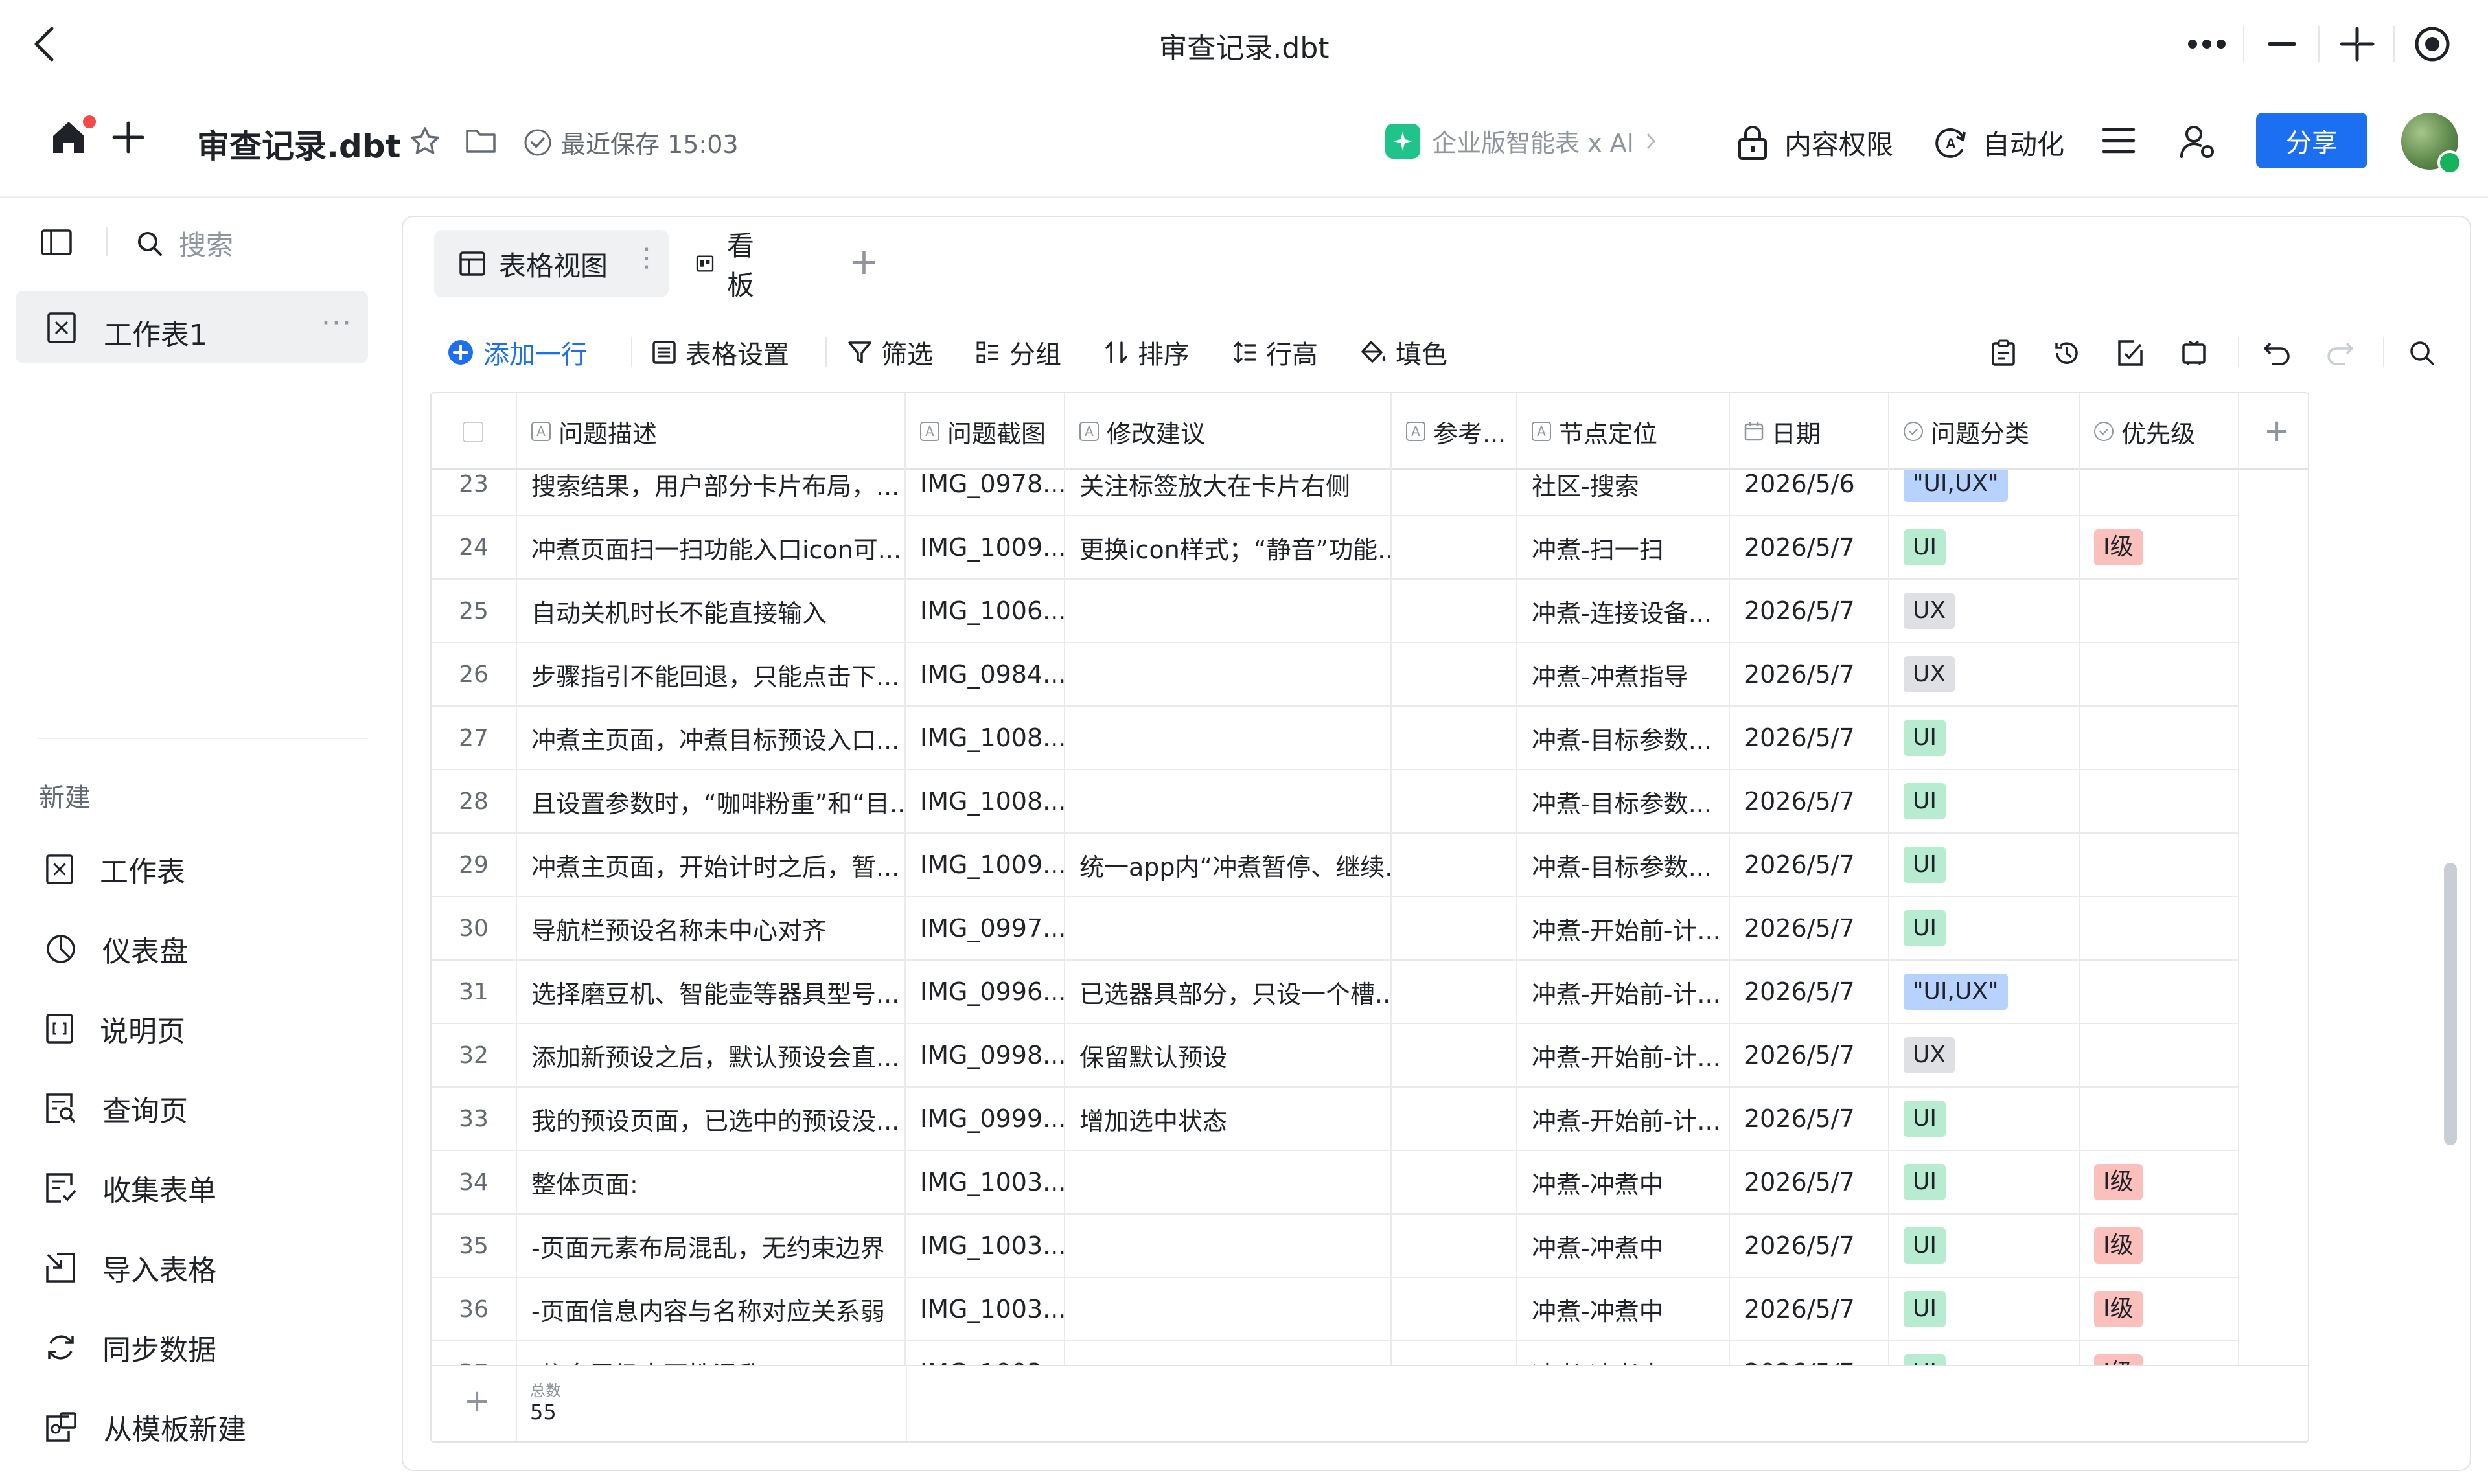 The width and height of the screenshot is (2488, 1484). Describe the element at coordinates (1018, 352) in the screenshot. I see `group-button: 分组` at that location.